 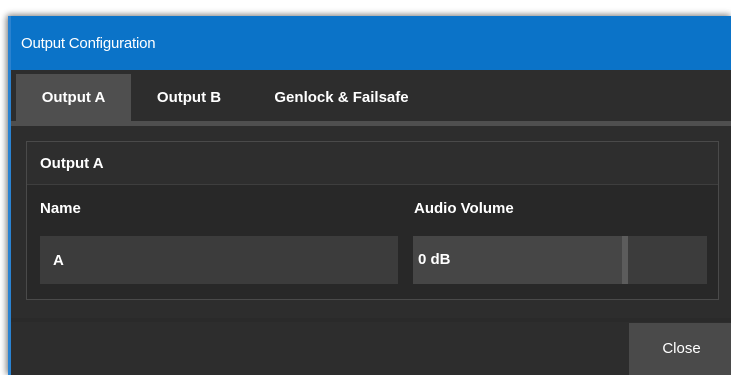 I want to click on tab-bar: Output A Output B Genlock & Failsafe, so click(x=371, y=95).